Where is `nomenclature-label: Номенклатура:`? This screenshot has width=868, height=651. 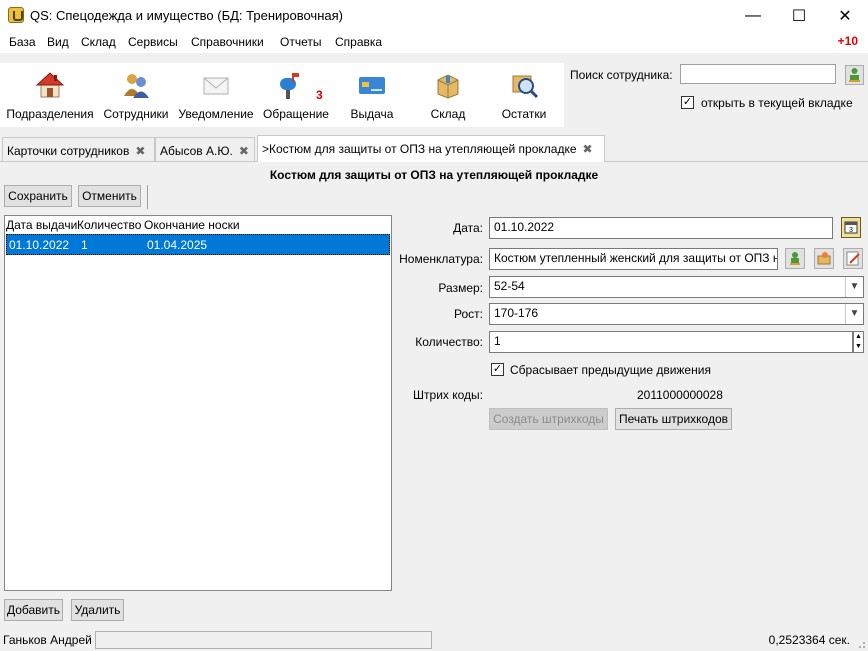 nomenclature-label: Номенклатура: is located at coordinates (441, 259).